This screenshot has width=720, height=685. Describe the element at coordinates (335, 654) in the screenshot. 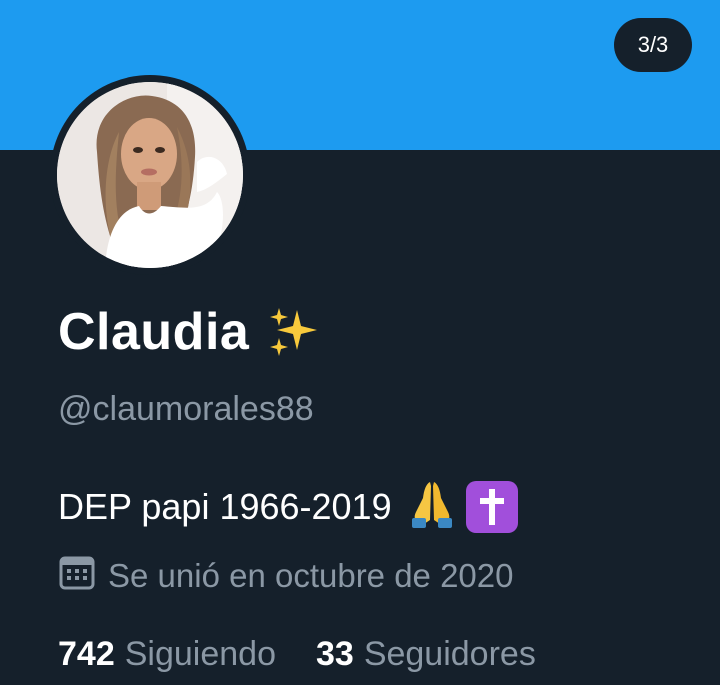

I see `followers-count: 33` at that location.